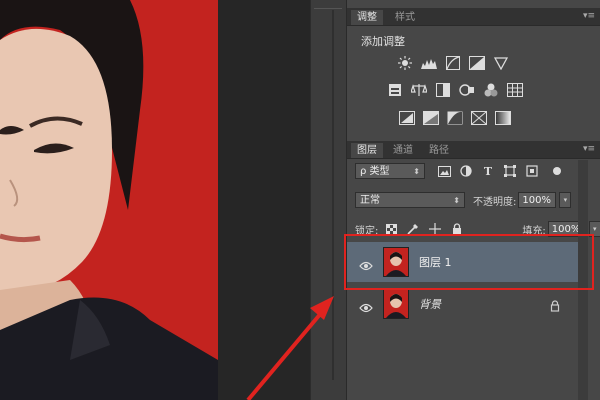 The width and height of the screenshot is (600, 400). What do you see at coordinates (477, 63) in the screenshot?
I see `exposure-icon` at bounding box center [477, 63].